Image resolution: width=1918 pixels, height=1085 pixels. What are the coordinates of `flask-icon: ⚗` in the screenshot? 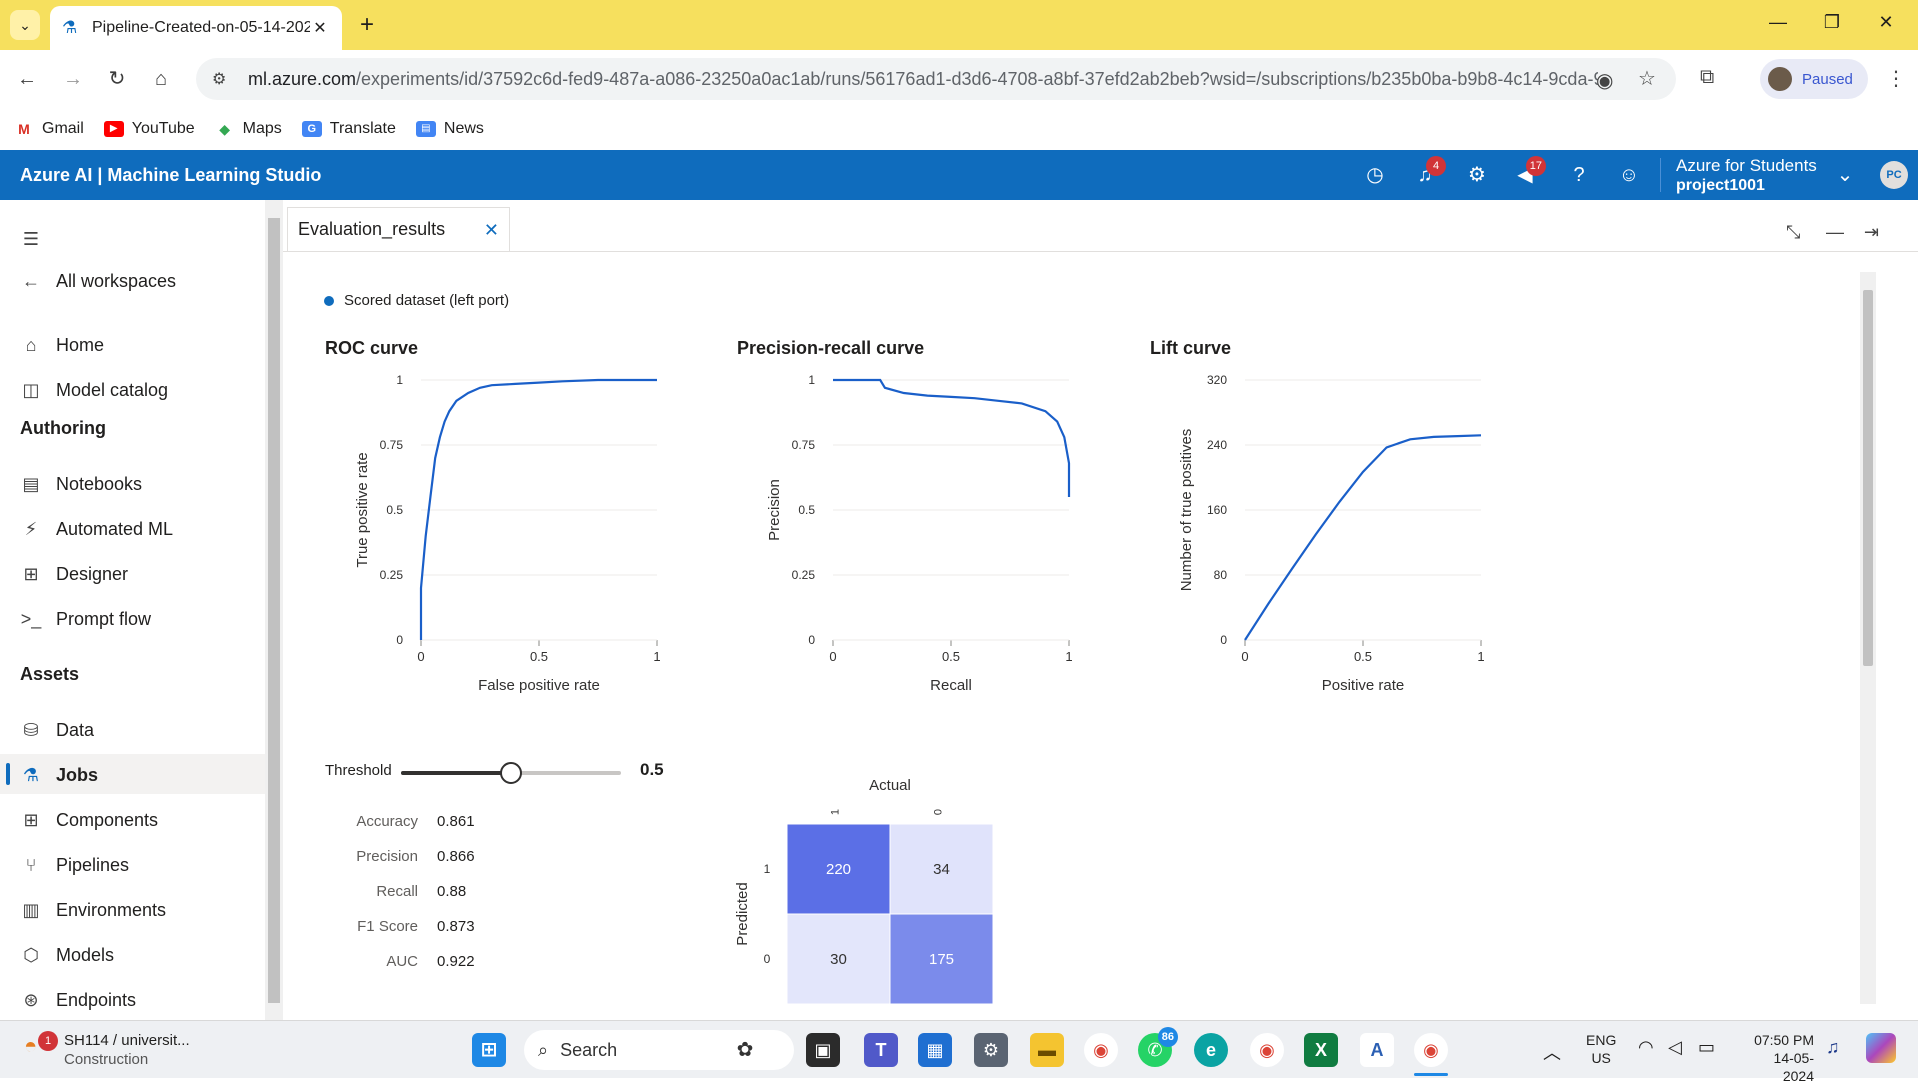 It's located at (31, 774).